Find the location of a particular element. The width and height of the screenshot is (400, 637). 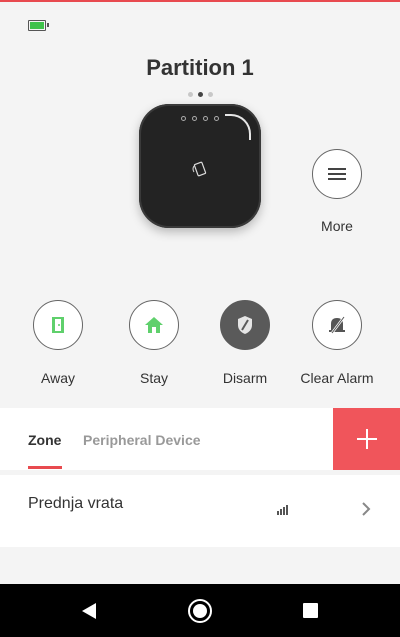

stay-button is located at coordinates (154, 325).